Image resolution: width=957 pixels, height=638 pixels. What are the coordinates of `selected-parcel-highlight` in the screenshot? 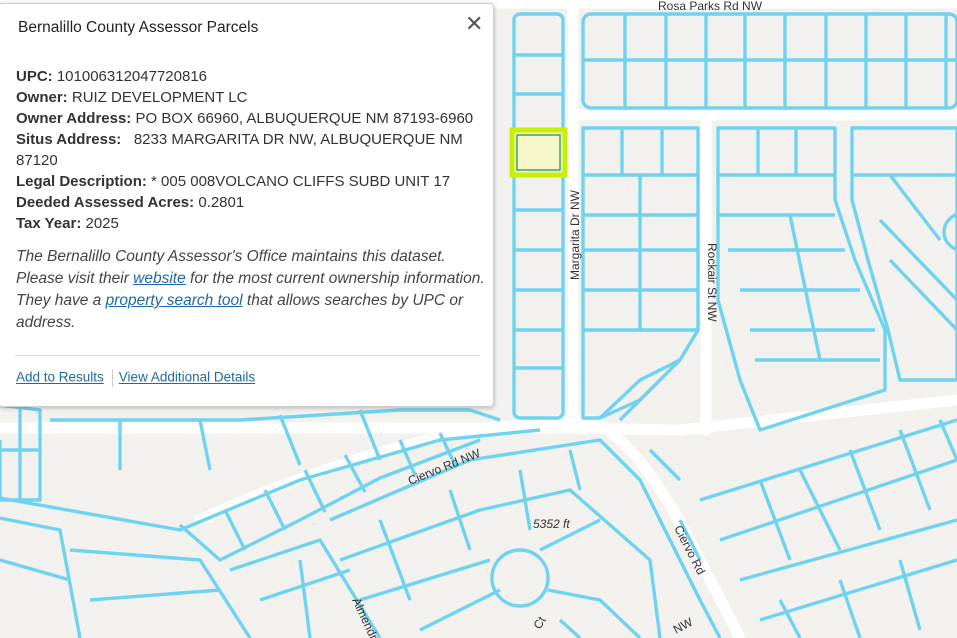 It's located at (538, 152).